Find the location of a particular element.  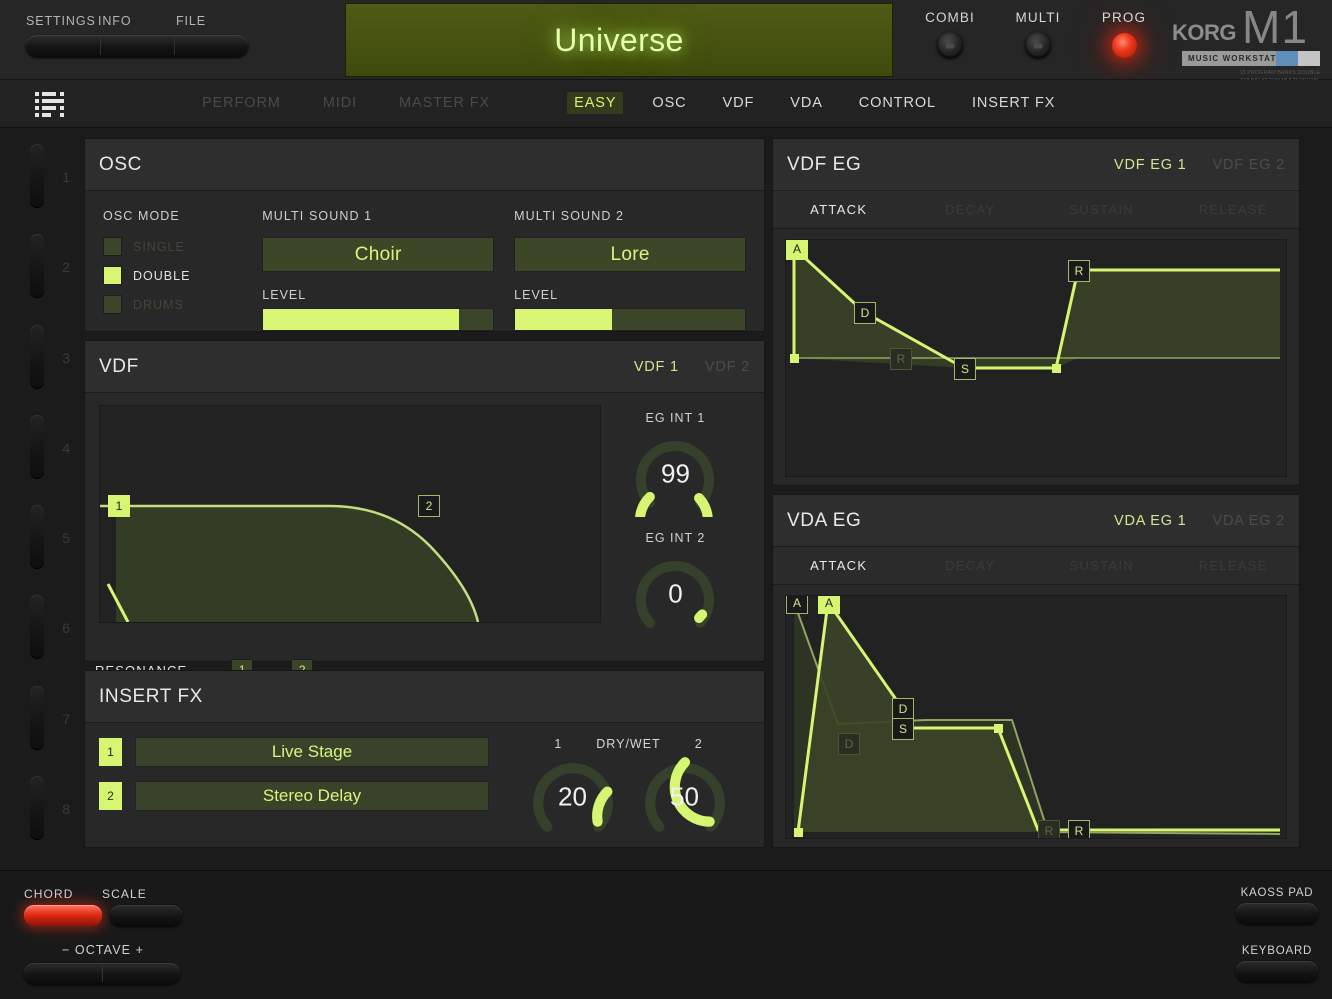

vda-eg-stage-release: RELEASE is located at coordinates (1234, 565).